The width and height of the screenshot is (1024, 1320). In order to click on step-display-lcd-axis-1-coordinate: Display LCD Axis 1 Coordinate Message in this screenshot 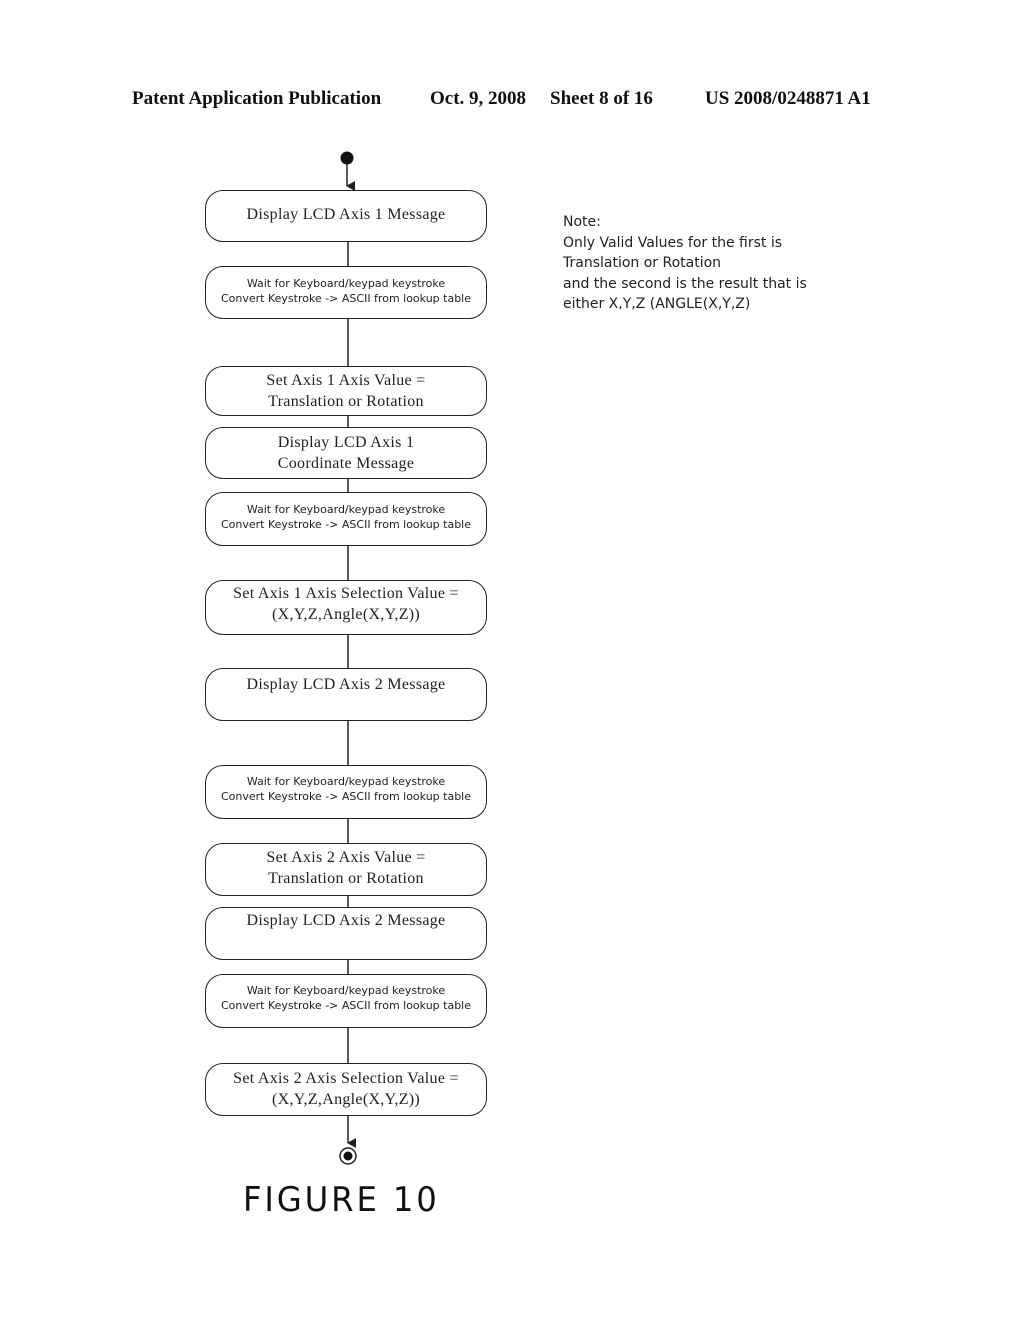, I will do `click(346, 453)`.